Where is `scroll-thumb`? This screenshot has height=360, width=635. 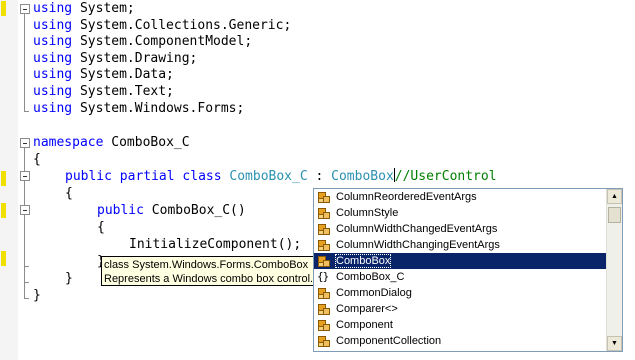 scroll-thumb is located at coordinates (614, 215).